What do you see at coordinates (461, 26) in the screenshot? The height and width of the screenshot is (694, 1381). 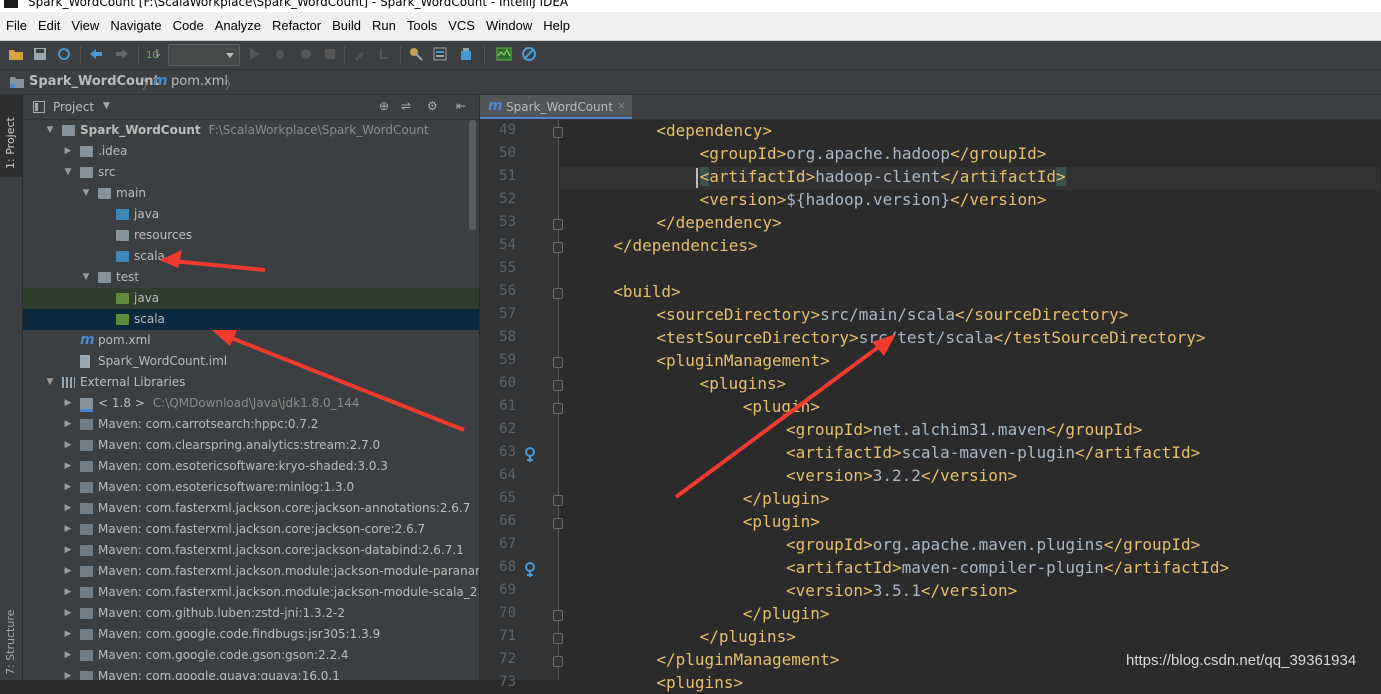 I see `menu-vcs: VCS` at bounding box center [461, 26].